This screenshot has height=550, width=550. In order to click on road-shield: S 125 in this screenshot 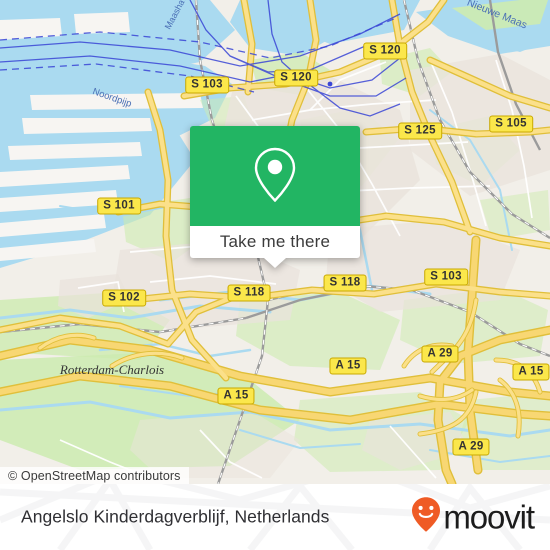, I will do `click(420, 131)`.